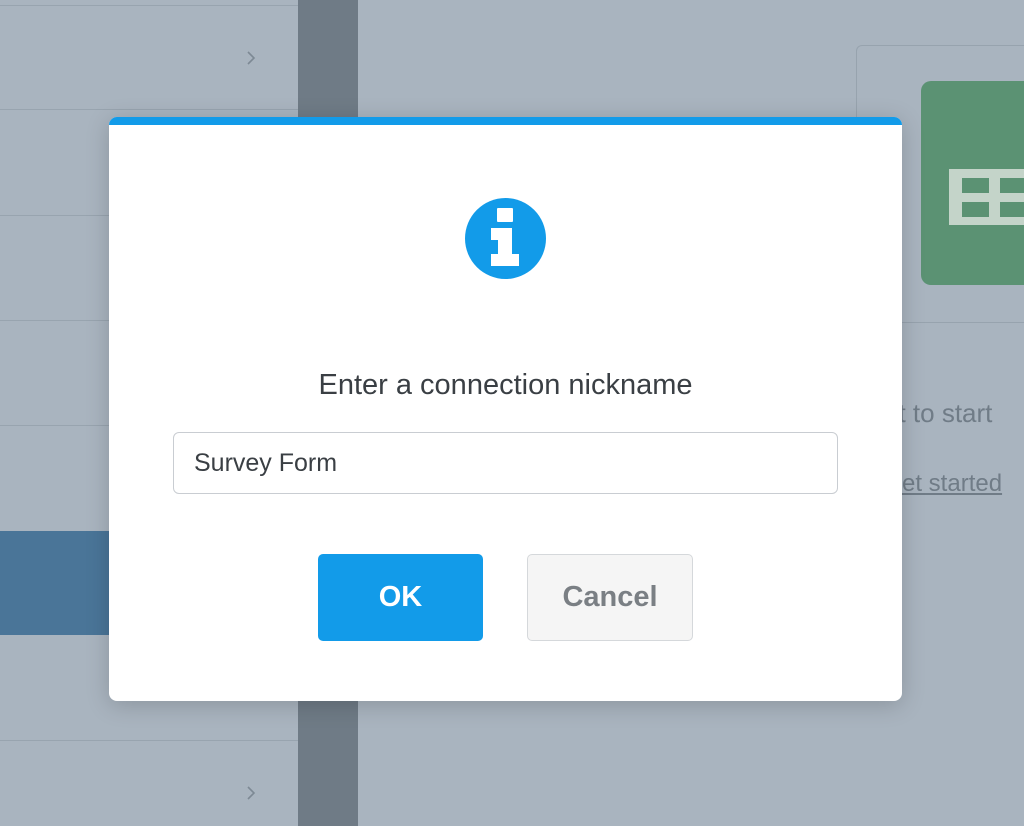 The image size is (1024, 826). I want to click on info-icon, so click(505, 238).